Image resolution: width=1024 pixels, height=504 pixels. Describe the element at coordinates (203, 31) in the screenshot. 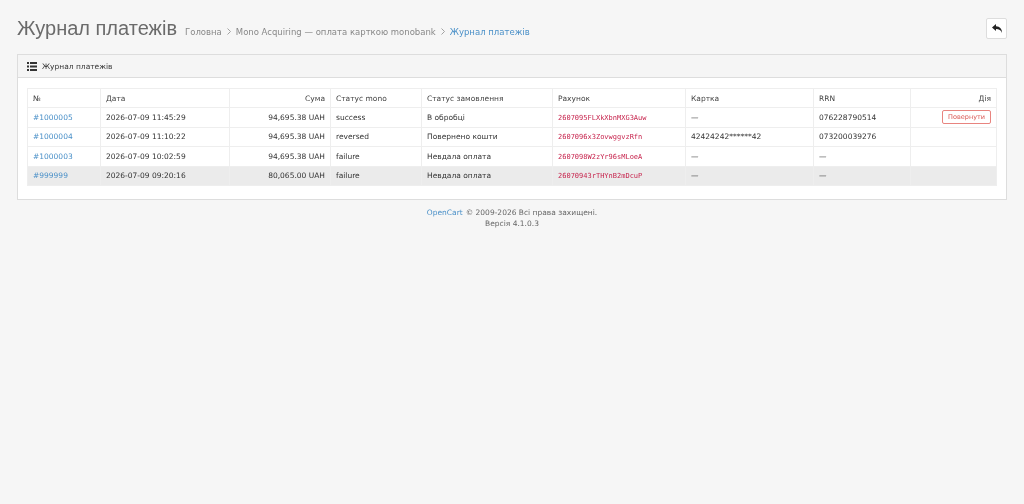

I see `breadcrumb-link: Головна` at that location.